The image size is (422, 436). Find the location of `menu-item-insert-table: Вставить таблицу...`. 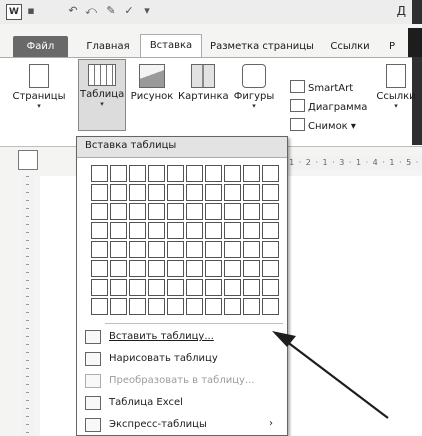

menu-item-insert-table: Вставить таблицу... is located at coordinates (182, 337).